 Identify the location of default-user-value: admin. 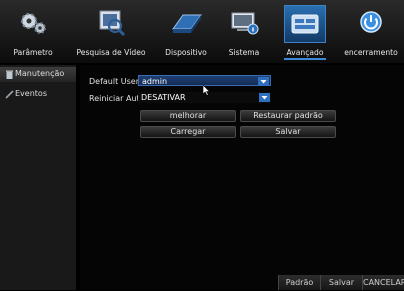
(155, 81).